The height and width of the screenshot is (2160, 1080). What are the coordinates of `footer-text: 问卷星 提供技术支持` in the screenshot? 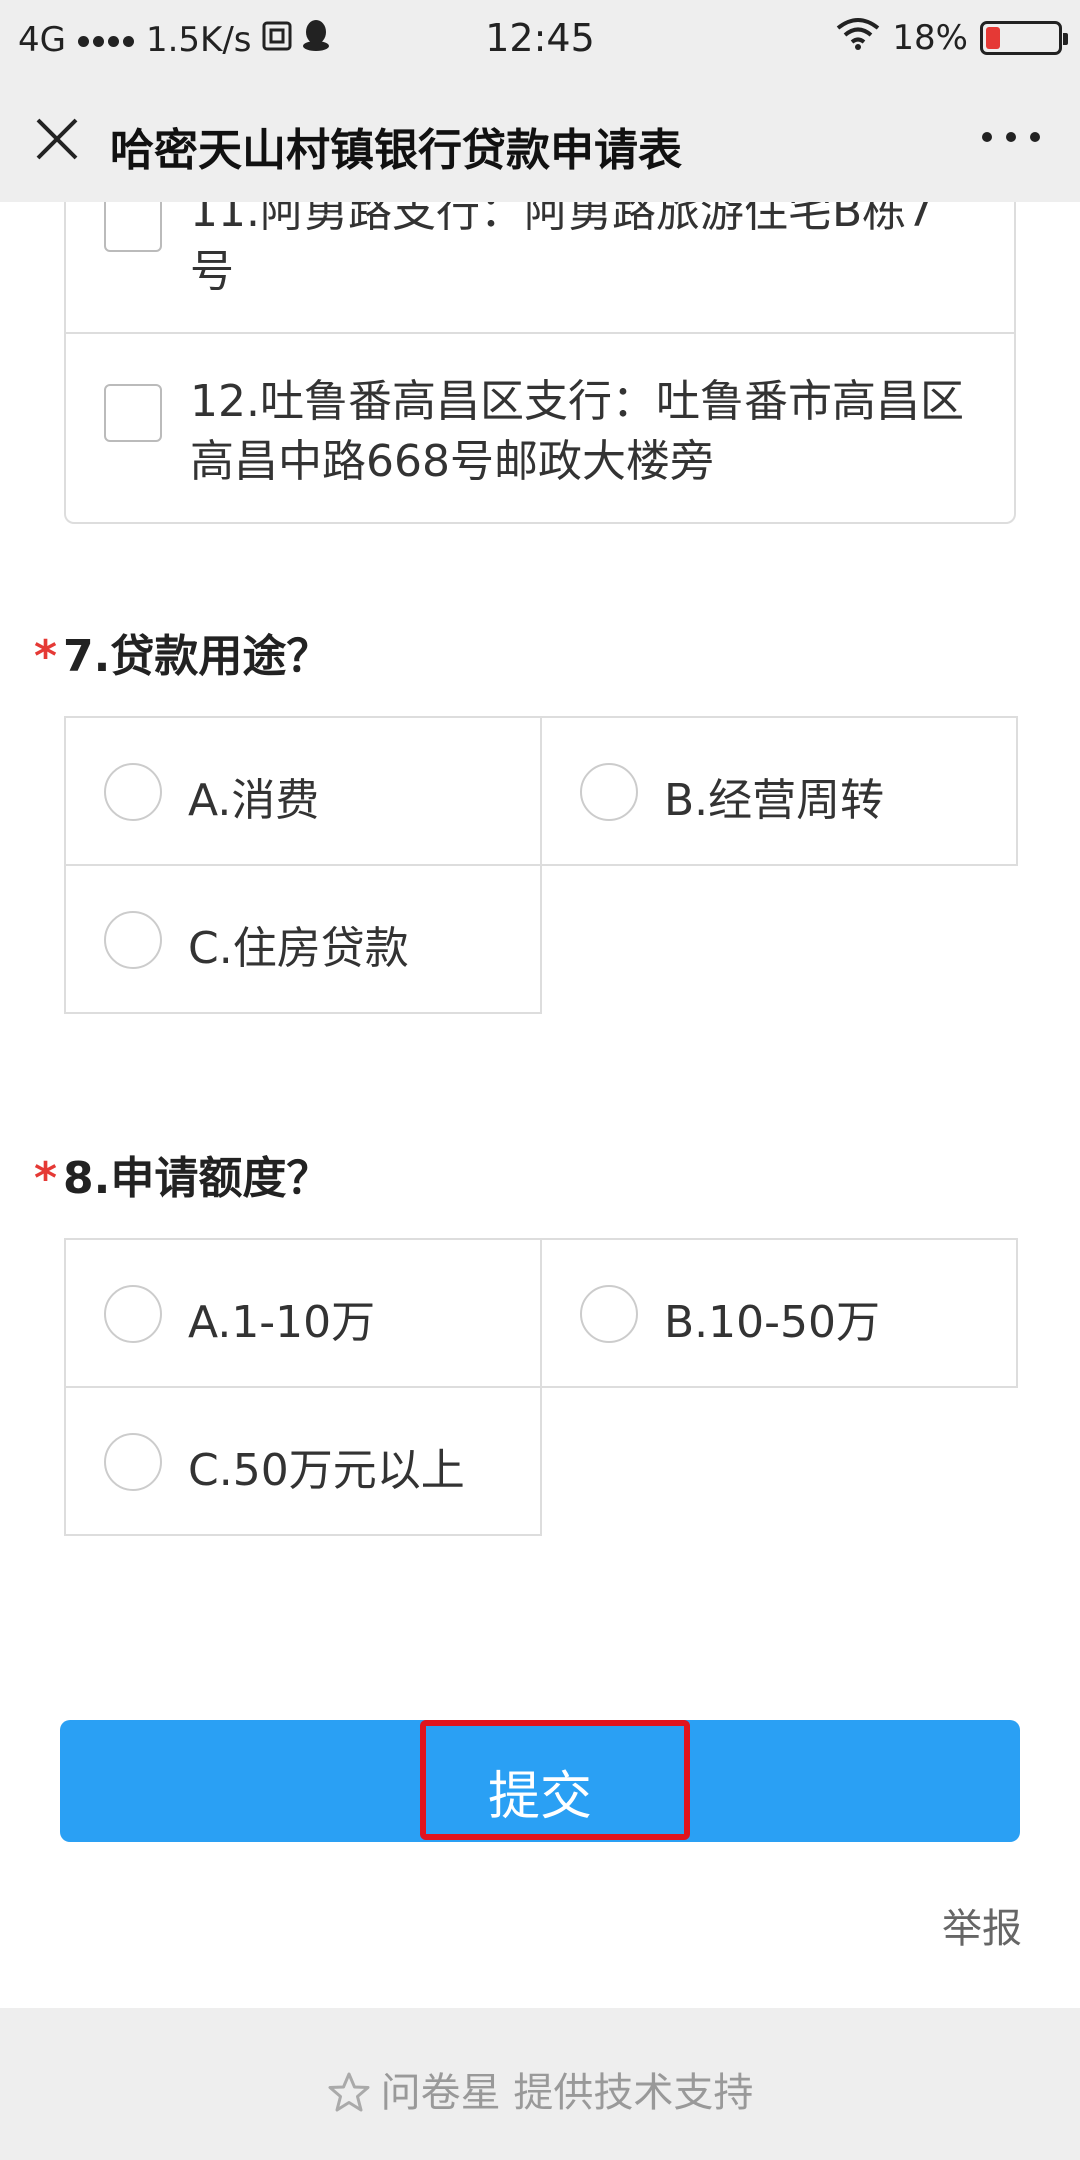 It's located at (567, 2093).